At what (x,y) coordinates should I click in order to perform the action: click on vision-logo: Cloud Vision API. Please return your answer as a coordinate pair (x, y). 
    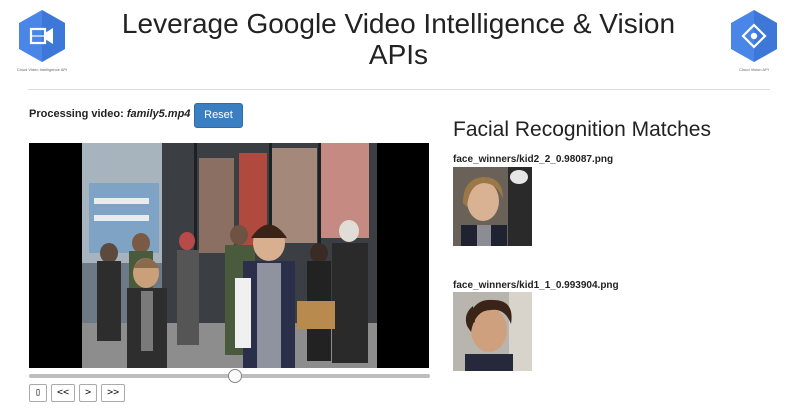
    Looking at the image, I should click on (754, 43).